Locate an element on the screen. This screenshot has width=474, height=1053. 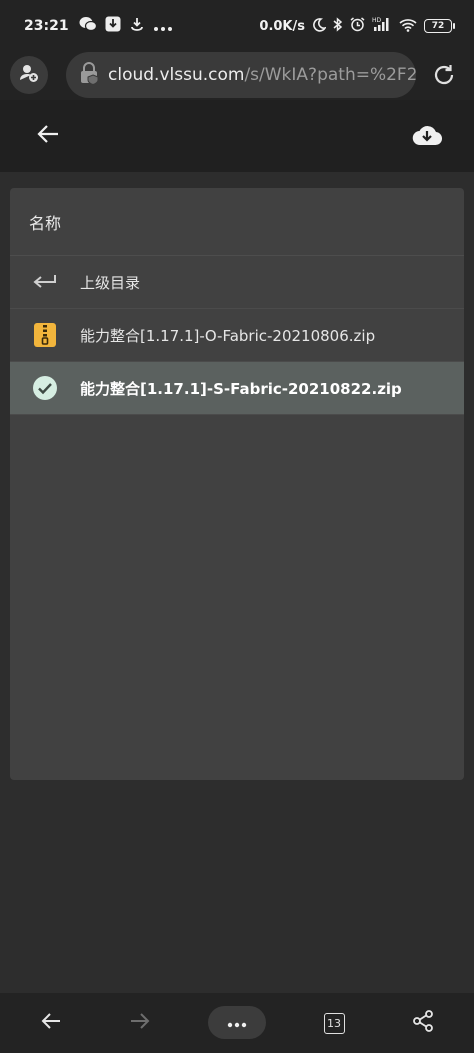
nav-back-button is located at coordinates (51, 1023).